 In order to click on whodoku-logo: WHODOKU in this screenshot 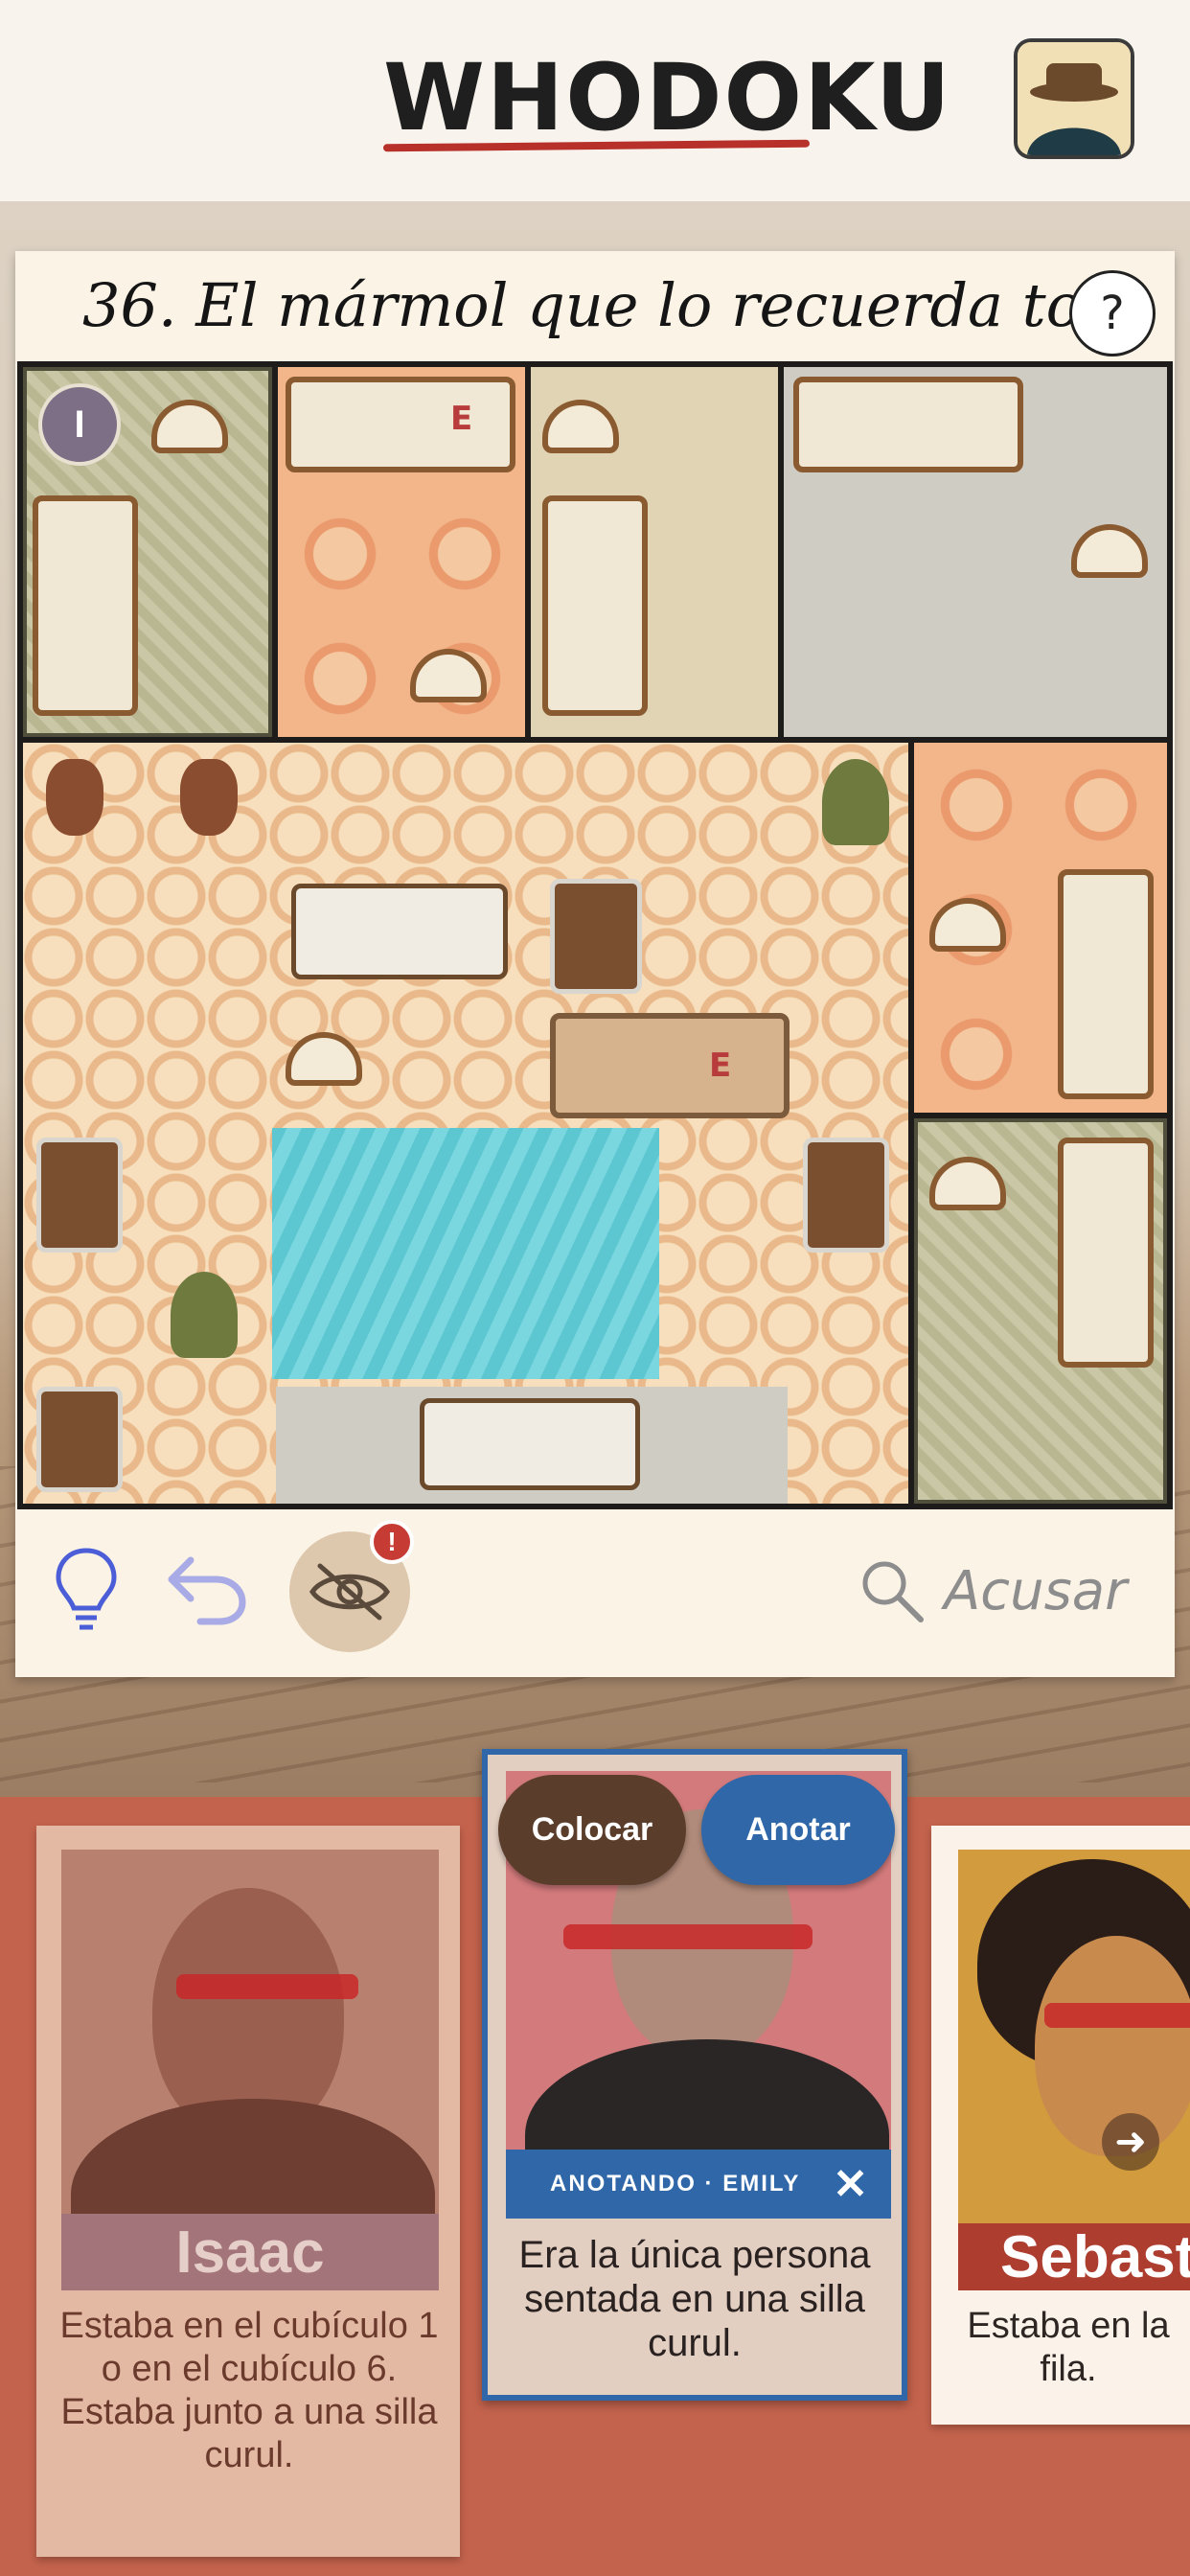, I will do `click(666, 100)`.